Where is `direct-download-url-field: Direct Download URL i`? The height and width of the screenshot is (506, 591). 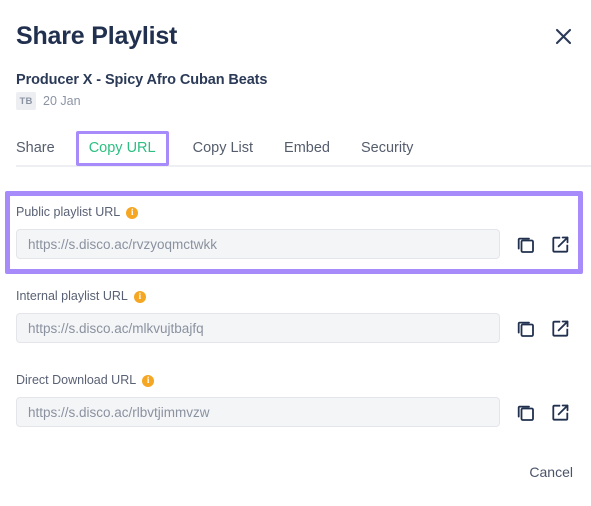 direct-download-url-field: Direct Download URL i is located at coordinates (293, 399).